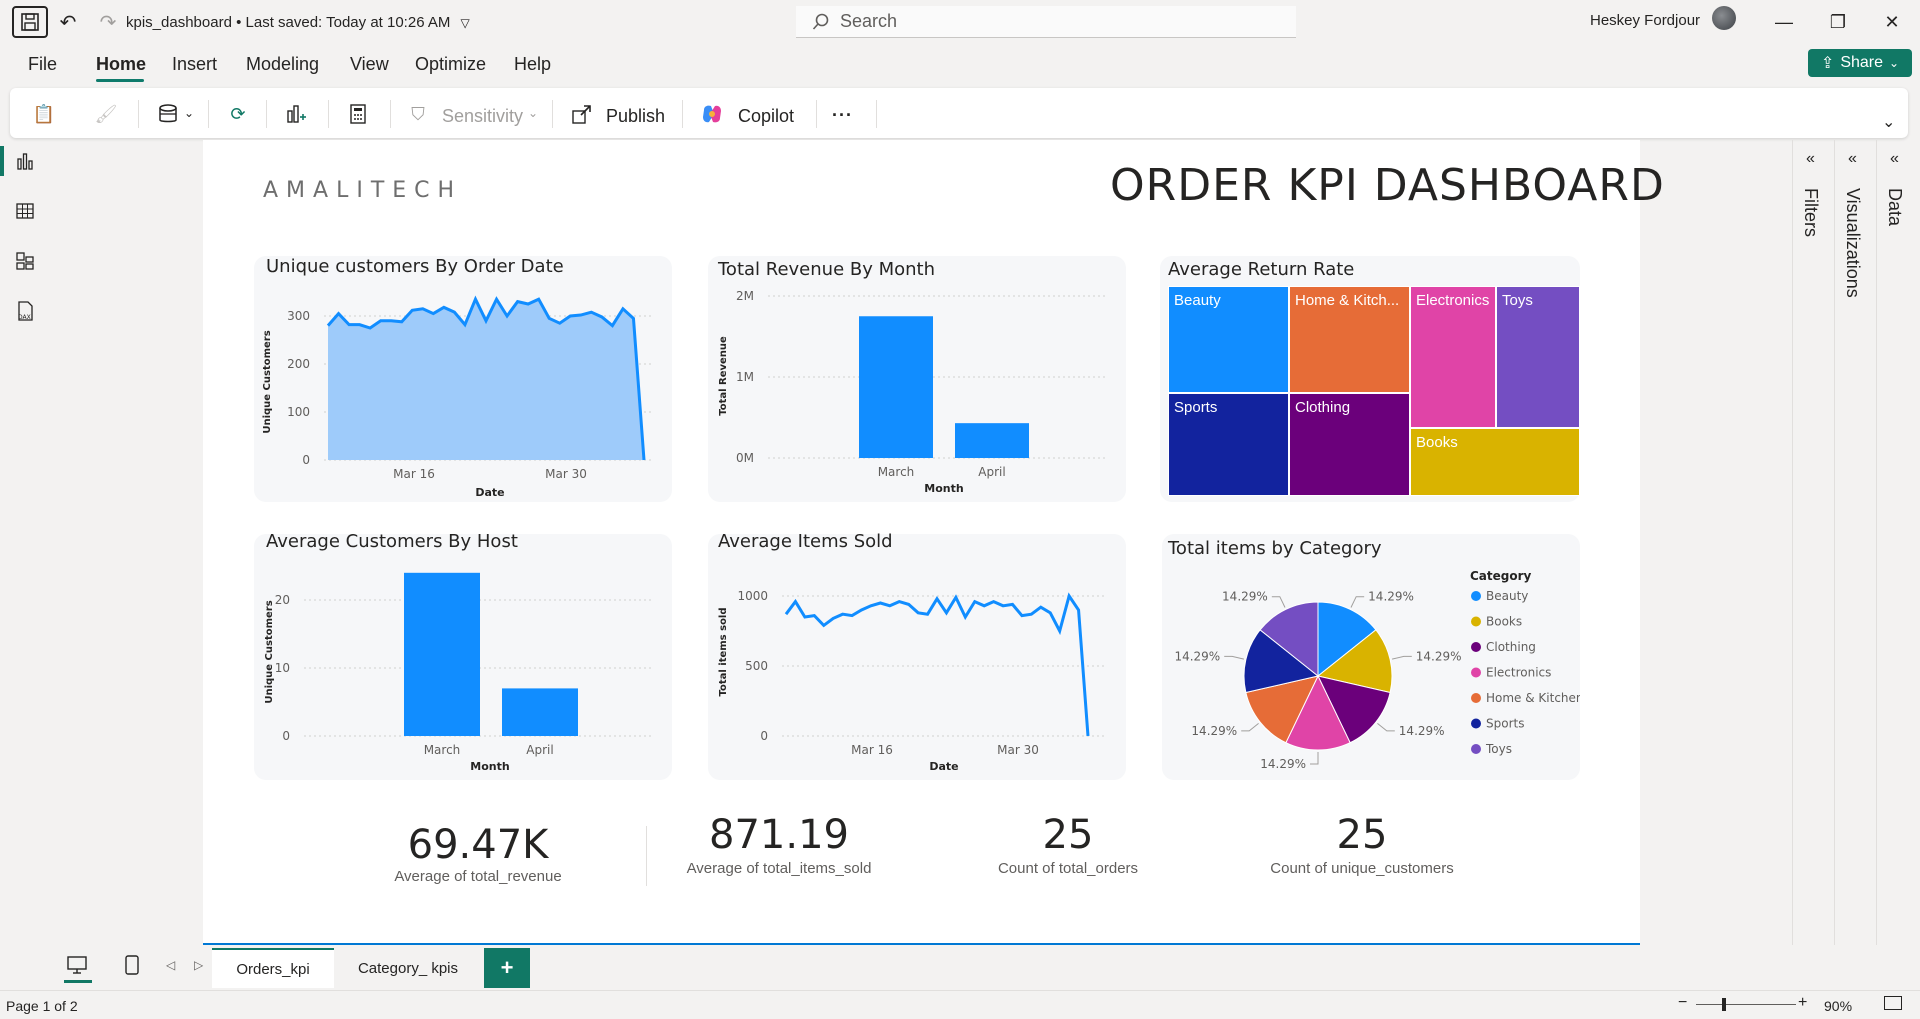  I want to click on undo-button: ↶, so click(68, 22).